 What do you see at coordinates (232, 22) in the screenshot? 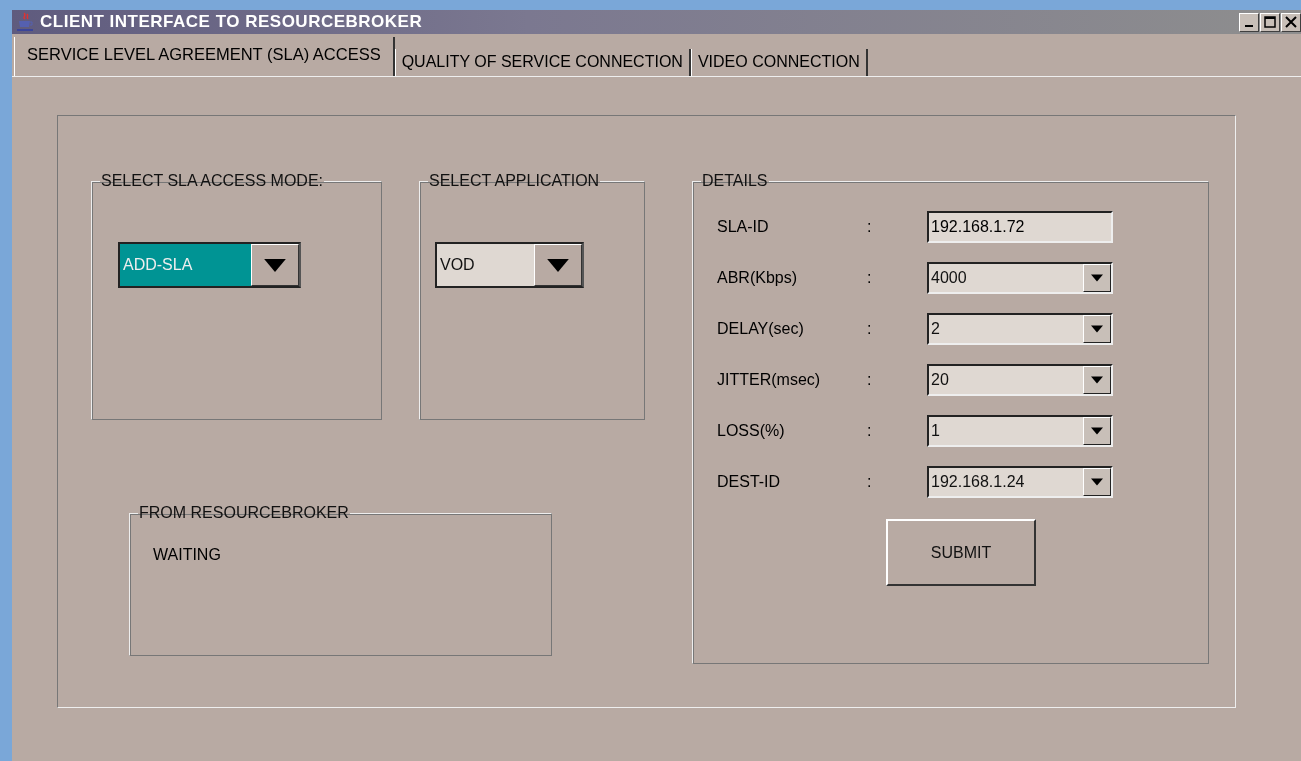
I see `window-title: CLIENT INTERFACE TO RESOURCEBROKER` at bounding box center [232, 22].